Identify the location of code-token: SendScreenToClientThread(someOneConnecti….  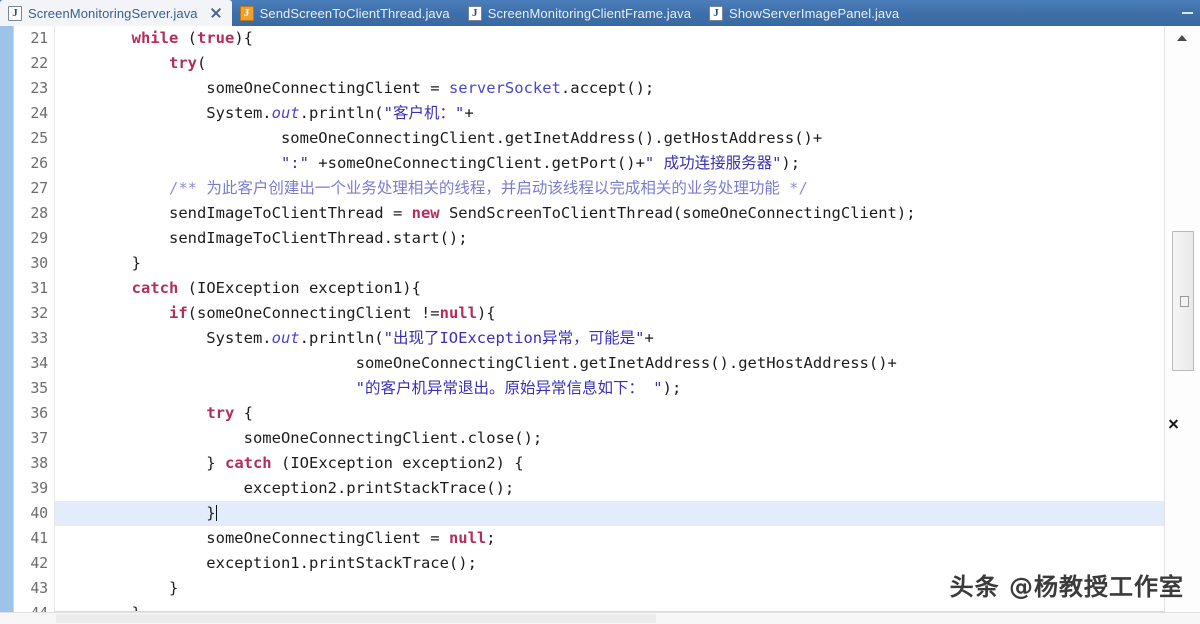
(677, 213).